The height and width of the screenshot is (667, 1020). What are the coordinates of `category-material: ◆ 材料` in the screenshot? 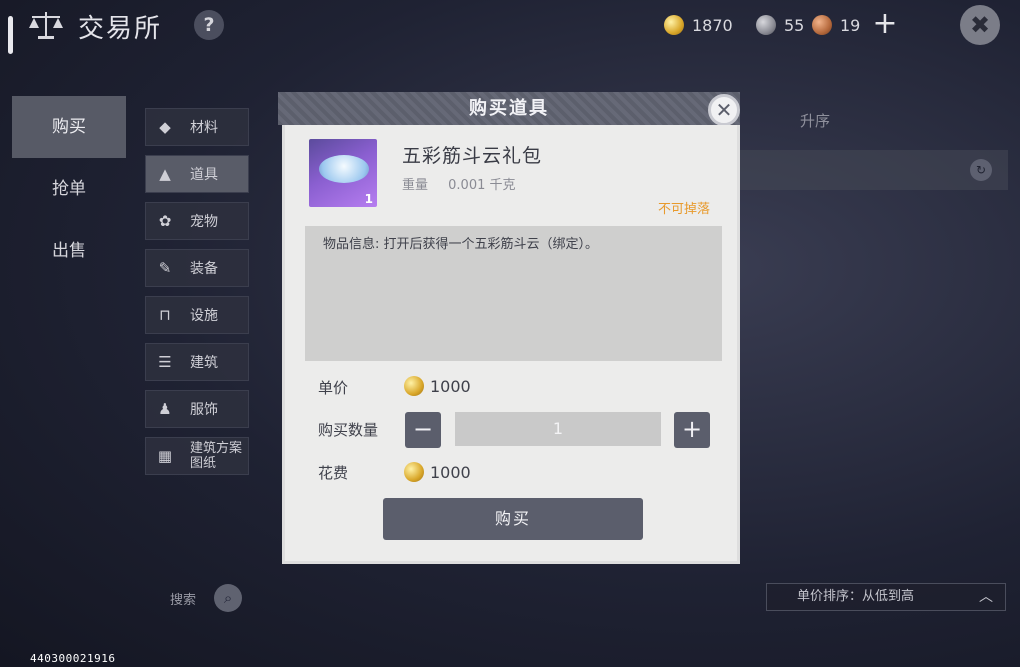 It's located at (197, 127).